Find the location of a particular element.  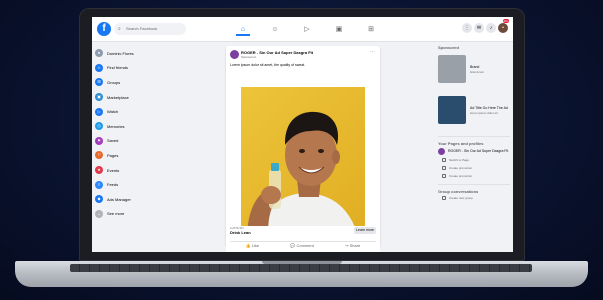

memories-icon: ◷ is located at coordinates (99, 126).